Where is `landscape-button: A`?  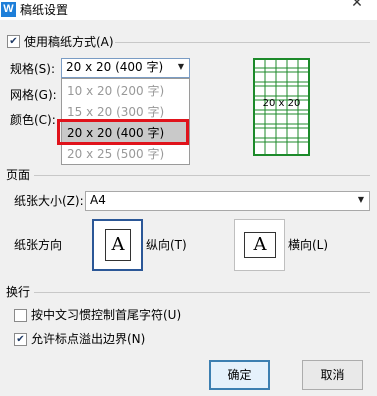 landscape-button: A is located at coordinates (259, 245).